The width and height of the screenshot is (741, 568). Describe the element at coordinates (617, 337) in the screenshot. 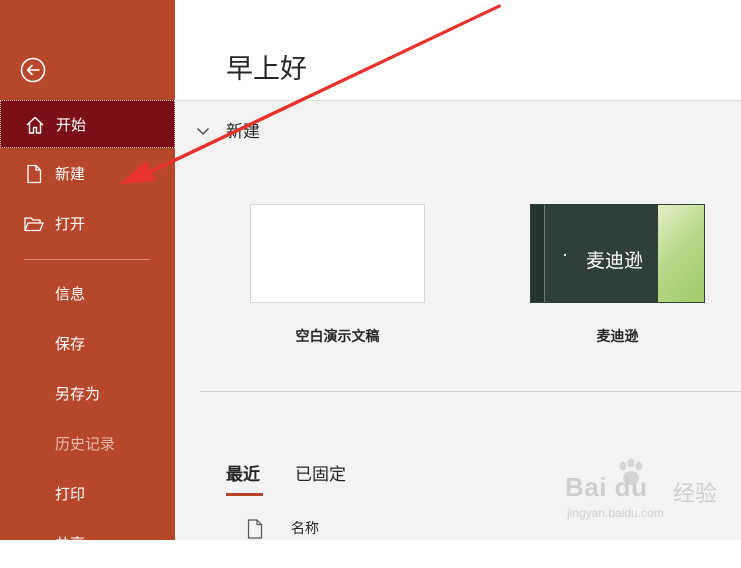

I see `template-label: 麦迪逊` at that location.